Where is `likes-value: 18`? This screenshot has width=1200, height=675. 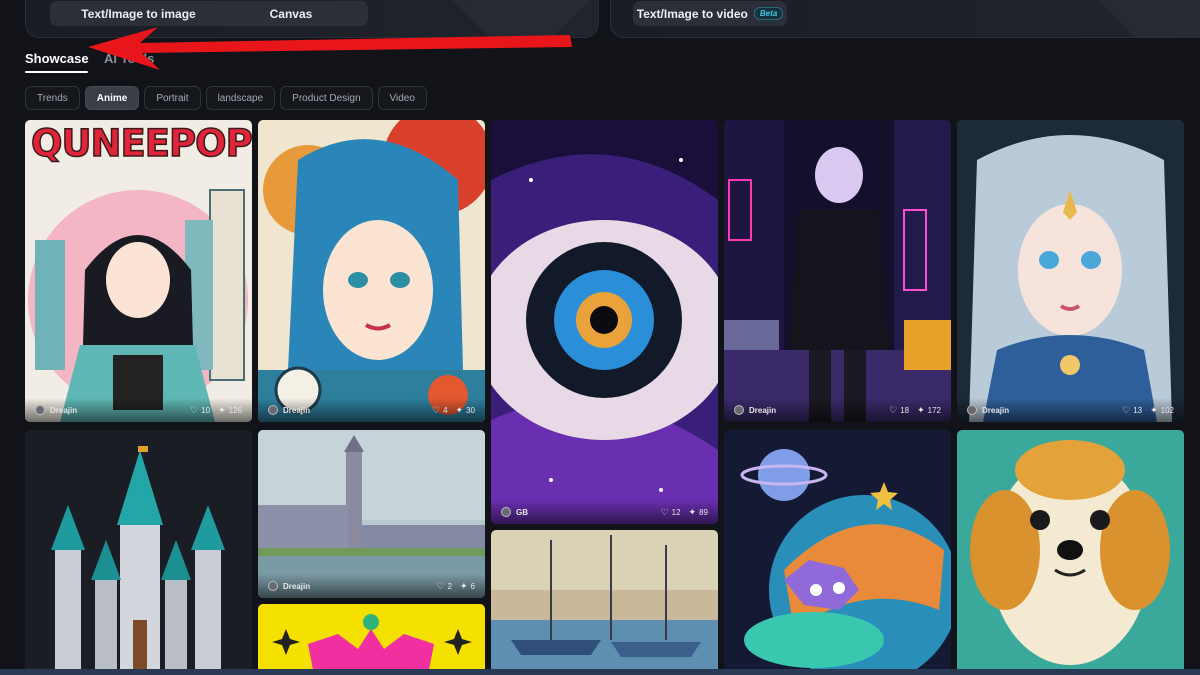 likes-value: 18 is located at coordinates (905, 410).